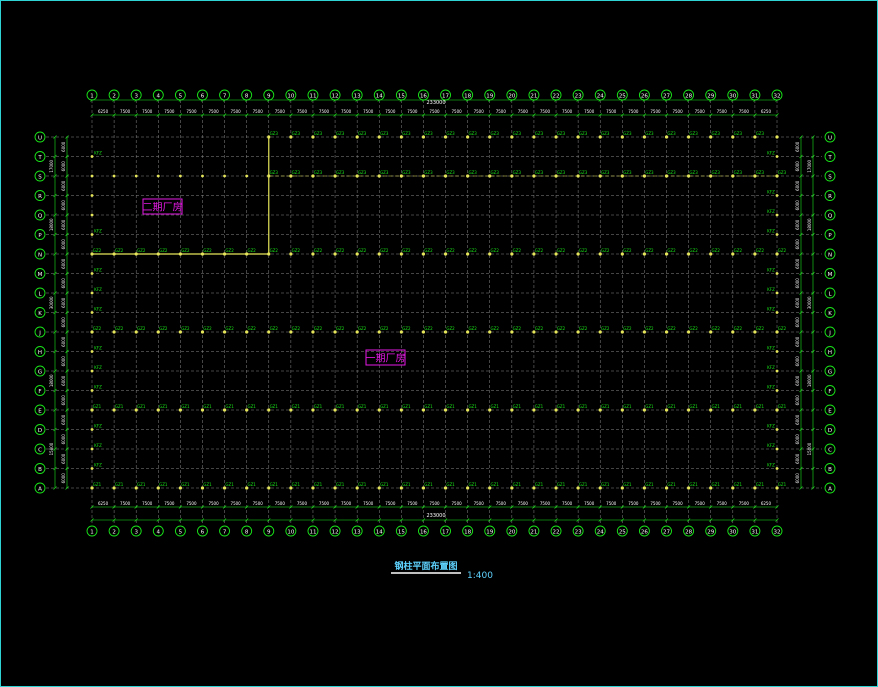 This screenshot has height=687, width=878. I want to click on axis-bubble-bottom-6-label: 6, so click(203, 532).